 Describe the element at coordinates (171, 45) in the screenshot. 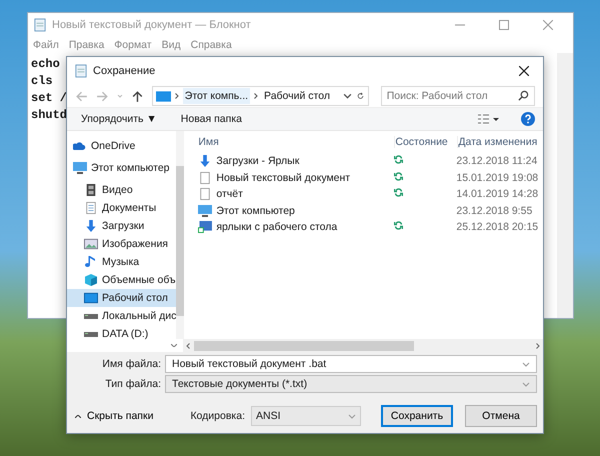

I see `menu-item: Вид` at that location.